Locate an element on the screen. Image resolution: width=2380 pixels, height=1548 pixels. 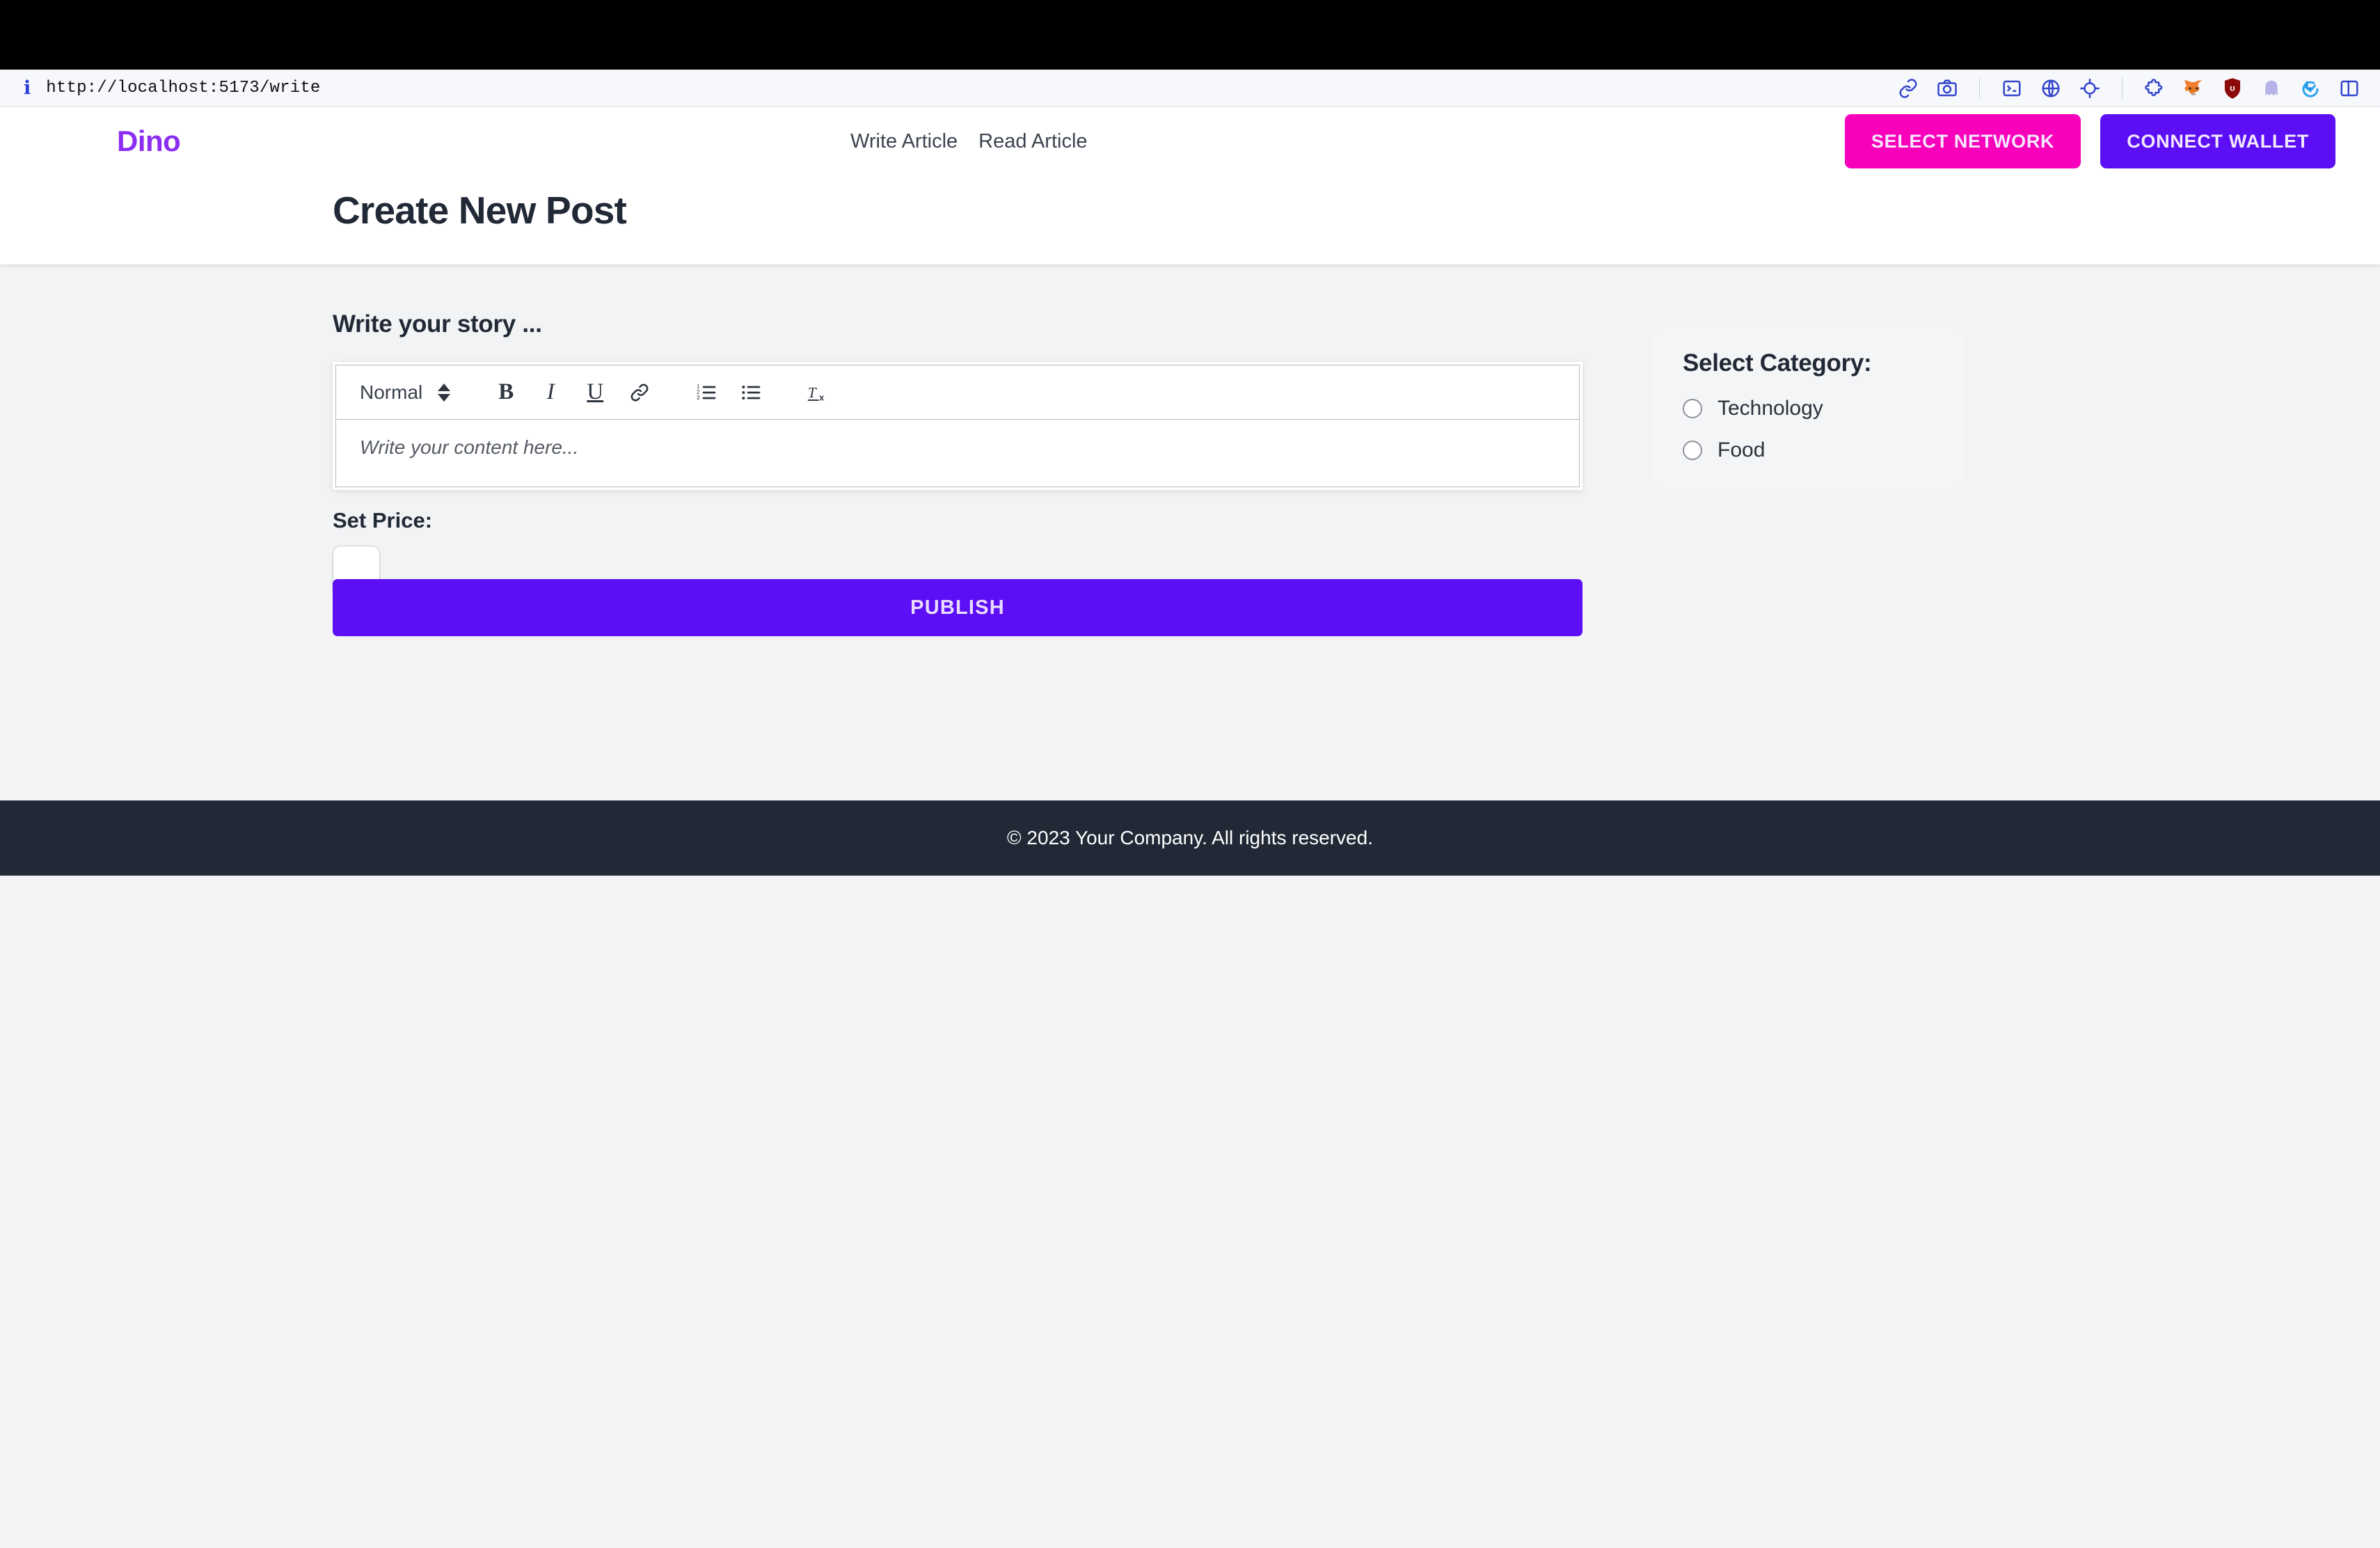
ghostery-ghost-icon is located at coordinates (2271, 88).